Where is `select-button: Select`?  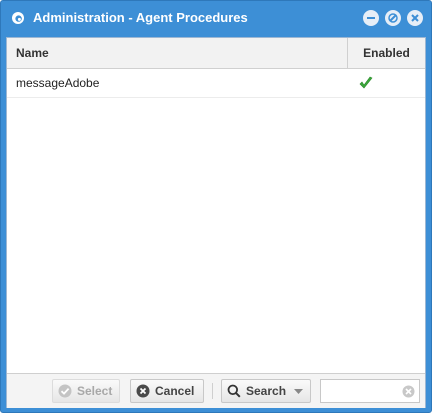 select-button: Select is located at coordinates (86, 391).